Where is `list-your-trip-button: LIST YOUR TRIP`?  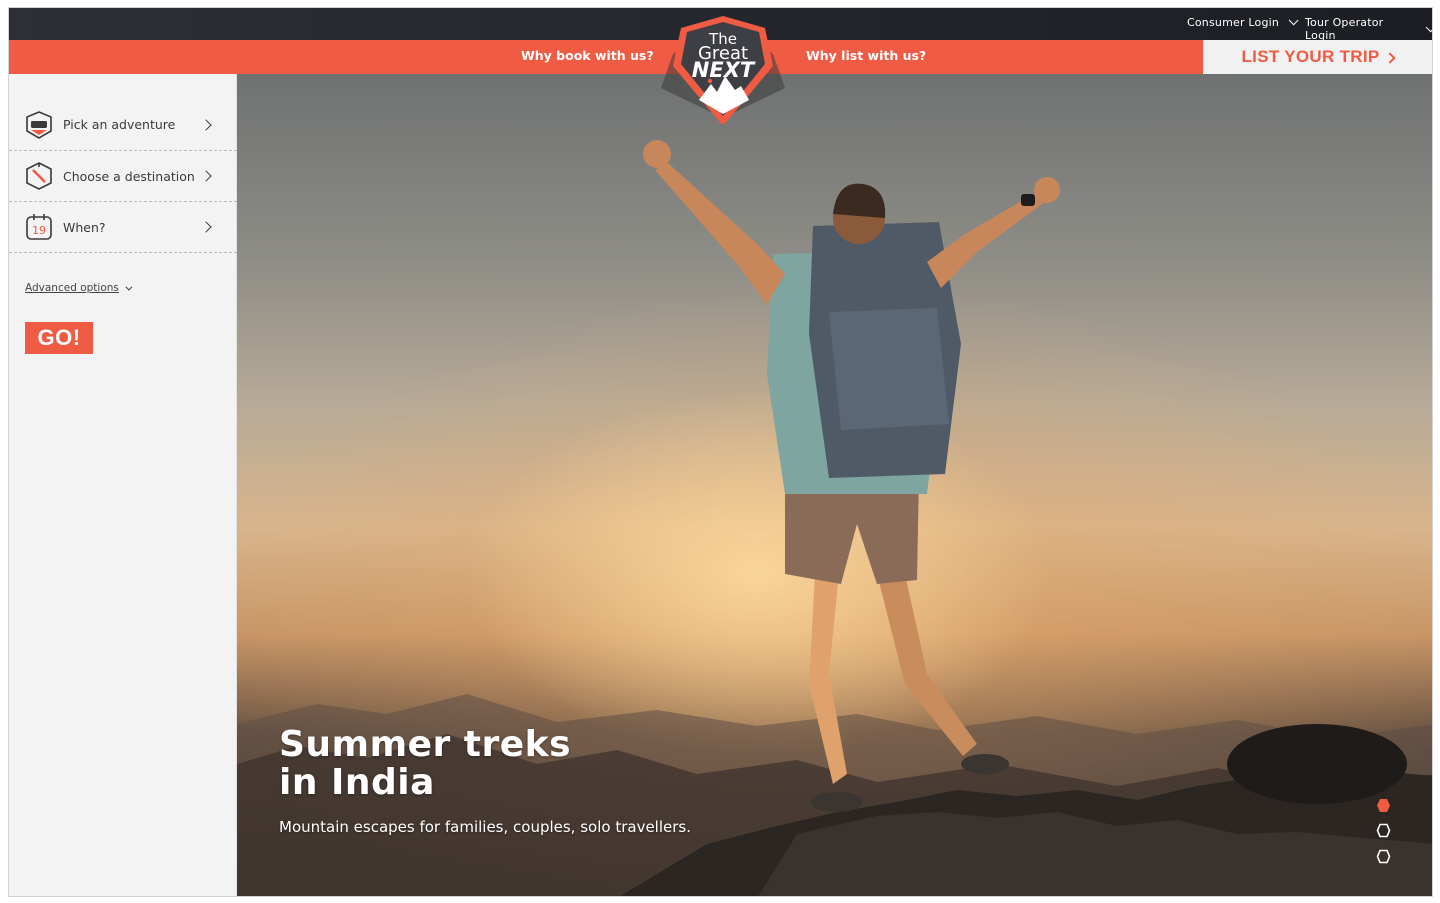
list-your-trip-button: LIST YOUR TRIP is located at coordinates (1317, 57).